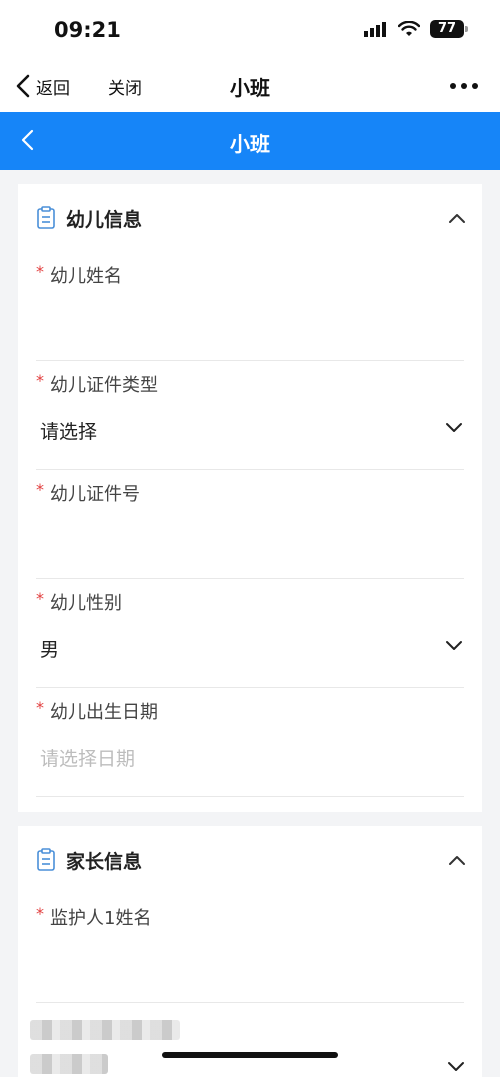  Describe the element at coordinates (250, 30) in the screenshot. I see `status-bar: 09:21 77` at that location.